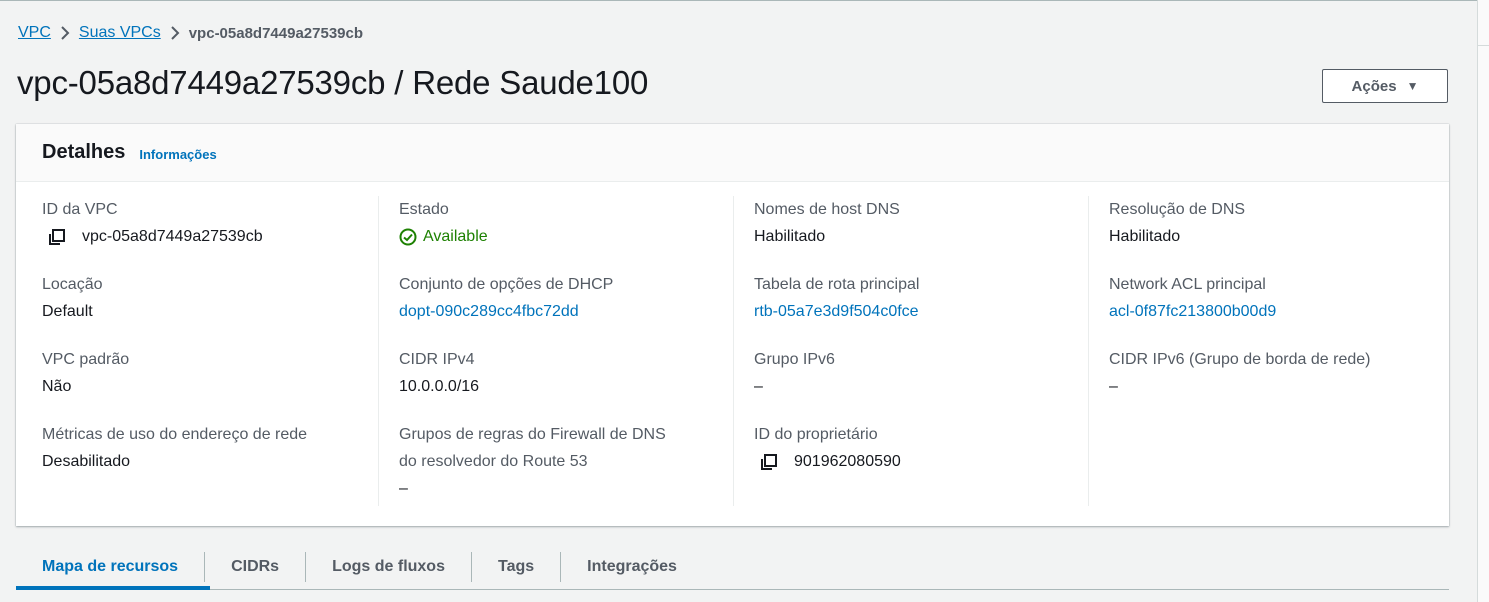  Describe the element at coordinates (86, 359) in the screenshot. I see `field-label: VPC padrão` at that location.